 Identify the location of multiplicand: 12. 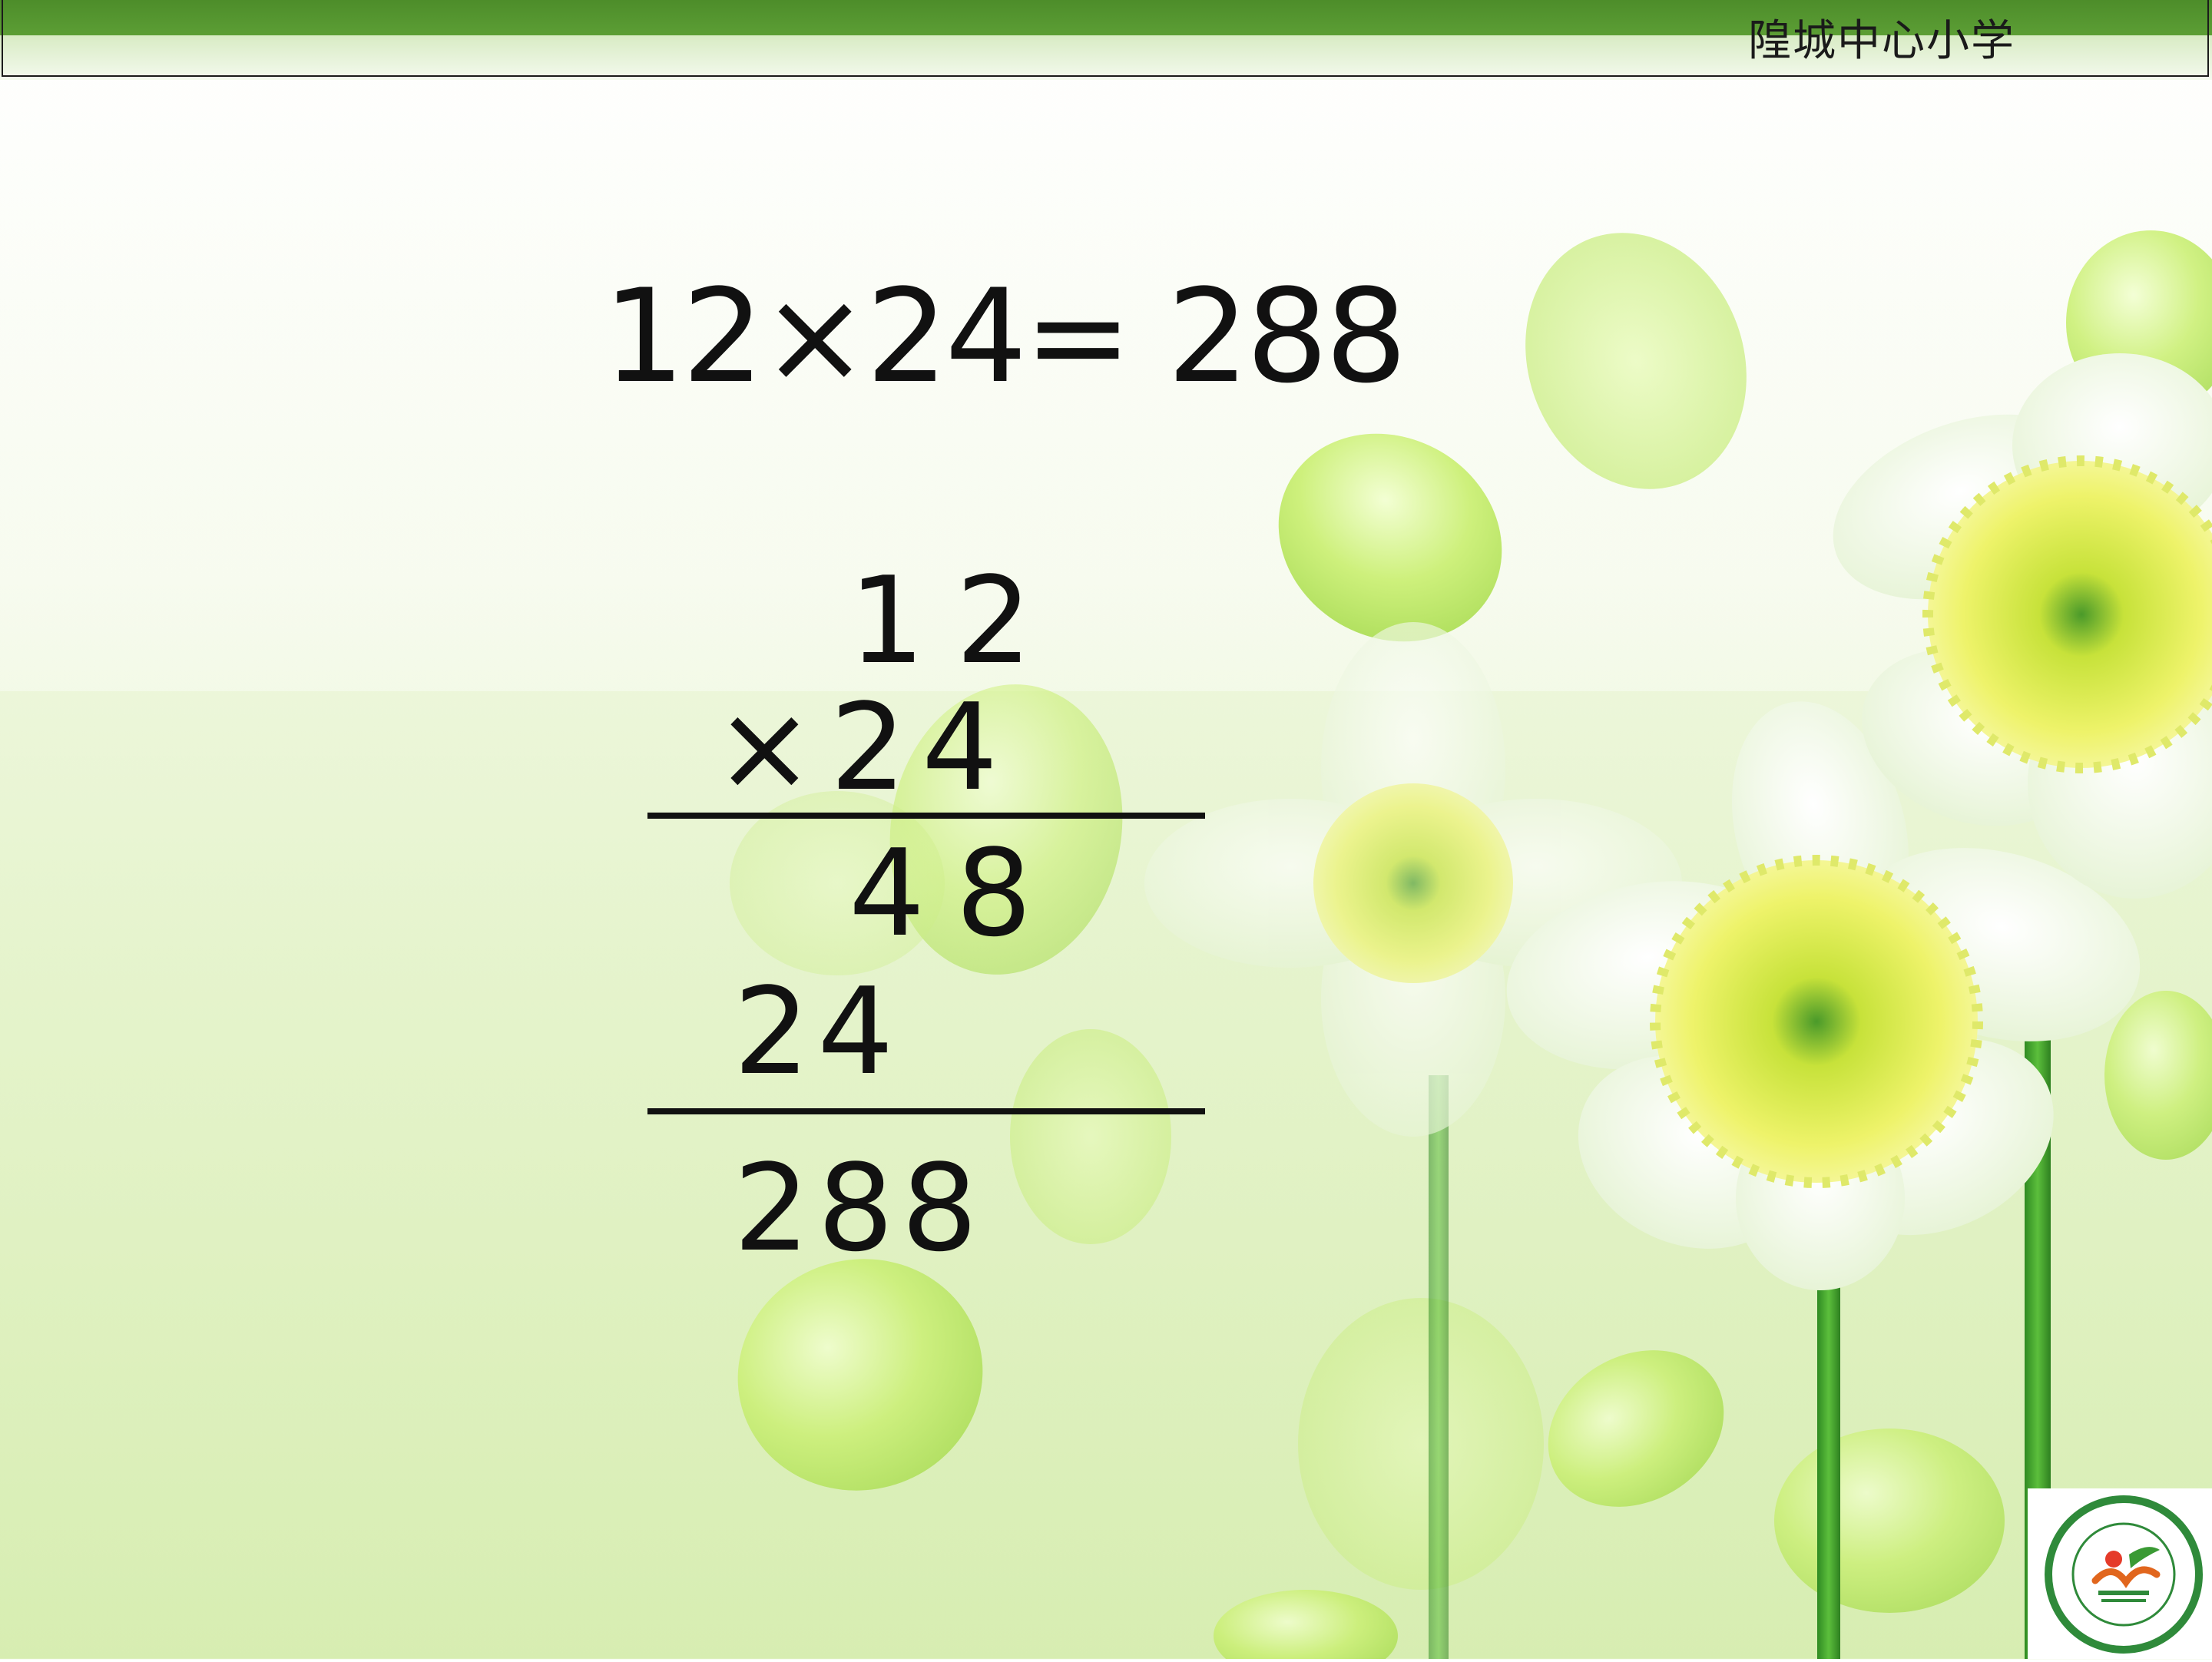
(956, 620).